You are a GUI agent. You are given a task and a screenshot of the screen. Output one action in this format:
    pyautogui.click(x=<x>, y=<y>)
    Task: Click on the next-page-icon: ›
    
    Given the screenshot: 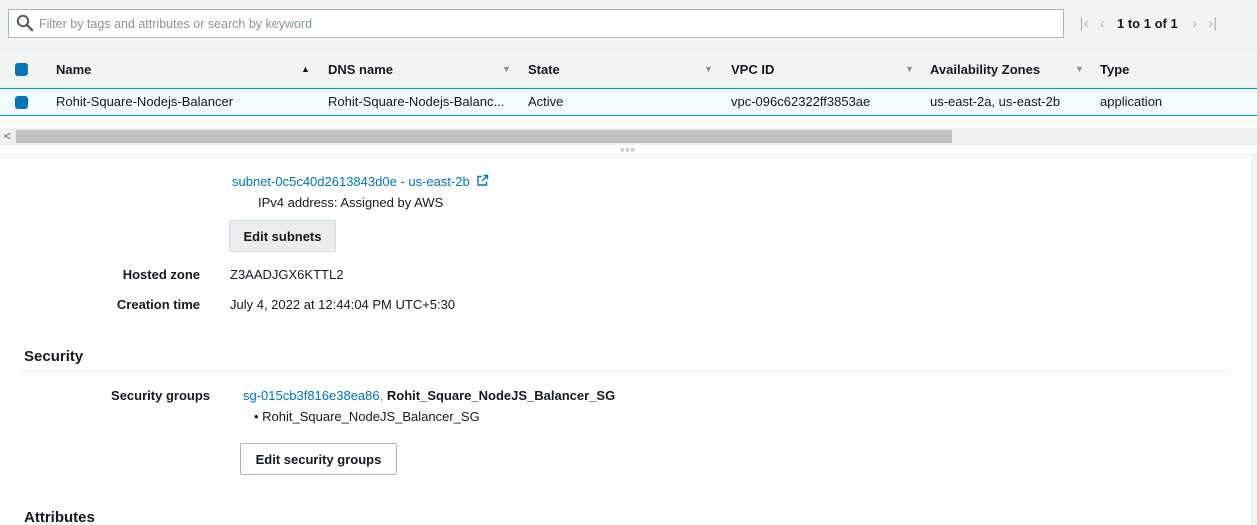 What is the action you would take?
    pyautogui.click(x=1195, y=23)
    